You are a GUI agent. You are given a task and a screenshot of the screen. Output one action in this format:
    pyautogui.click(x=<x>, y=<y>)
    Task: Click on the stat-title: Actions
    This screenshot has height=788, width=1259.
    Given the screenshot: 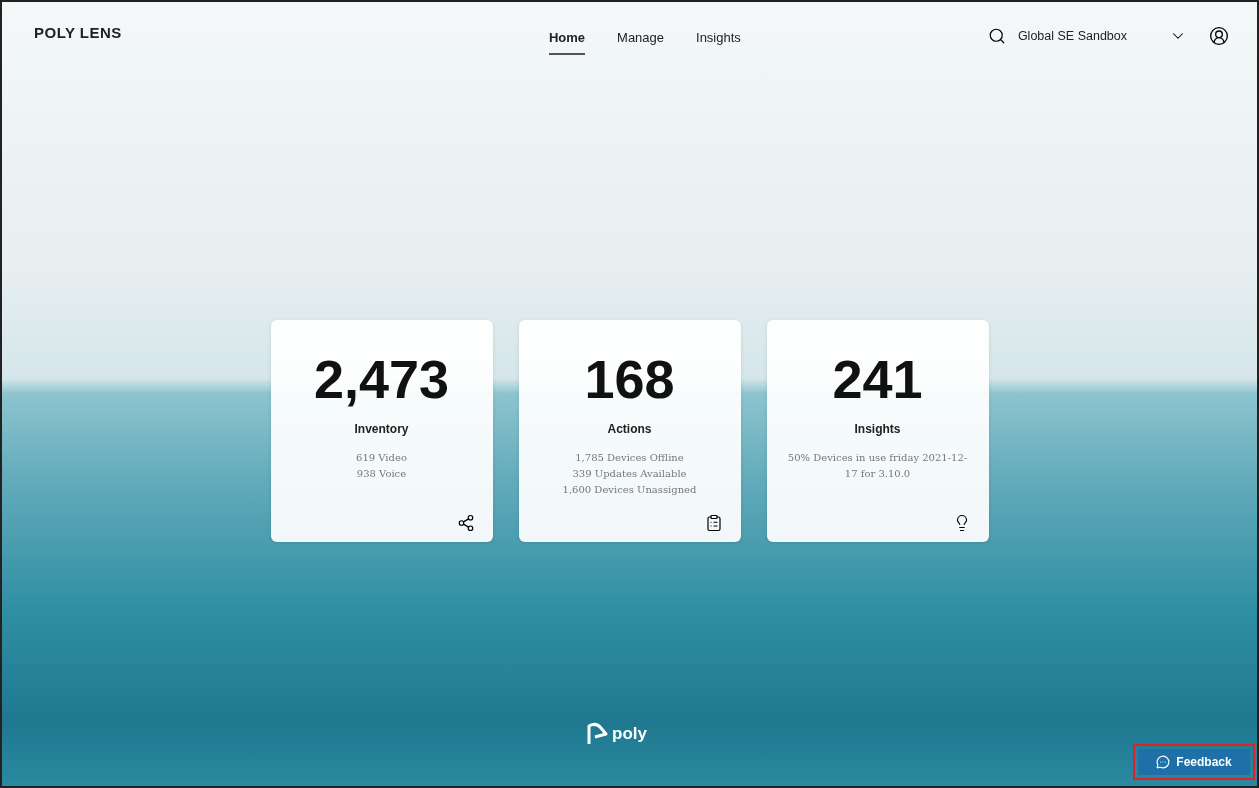 What is the action you would take?
    pyautogui.click(x=629, y=429)
    